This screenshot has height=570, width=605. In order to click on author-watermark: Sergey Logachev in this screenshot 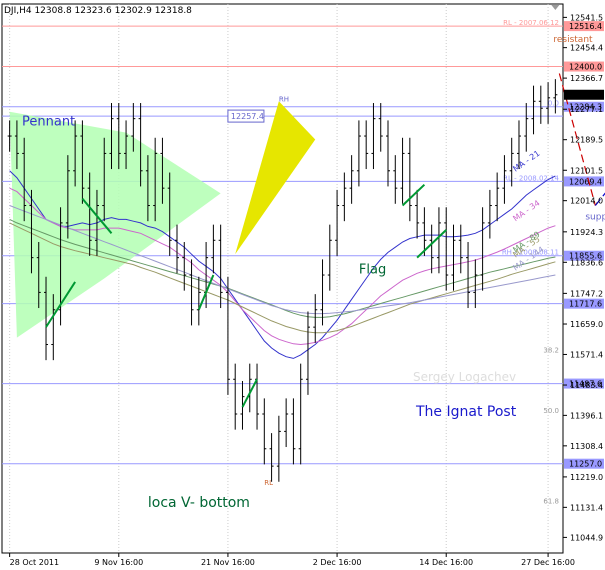, I will do `click(464, 377)`.